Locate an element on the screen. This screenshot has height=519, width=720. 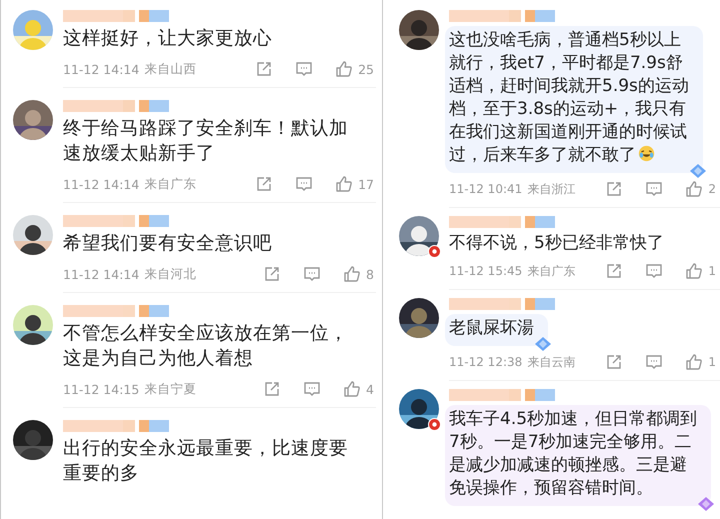
comment-time: 11-12 10:41 is located at coordinates (485, 189).